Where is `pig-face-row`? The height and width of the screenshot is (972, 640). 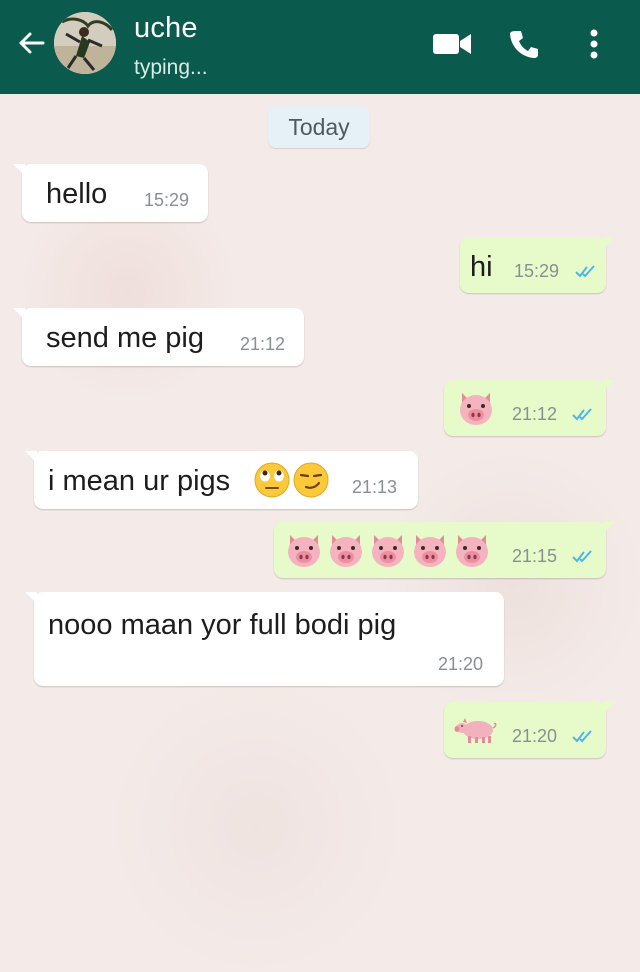 pig-face-row is located at coordinates (389, 550).